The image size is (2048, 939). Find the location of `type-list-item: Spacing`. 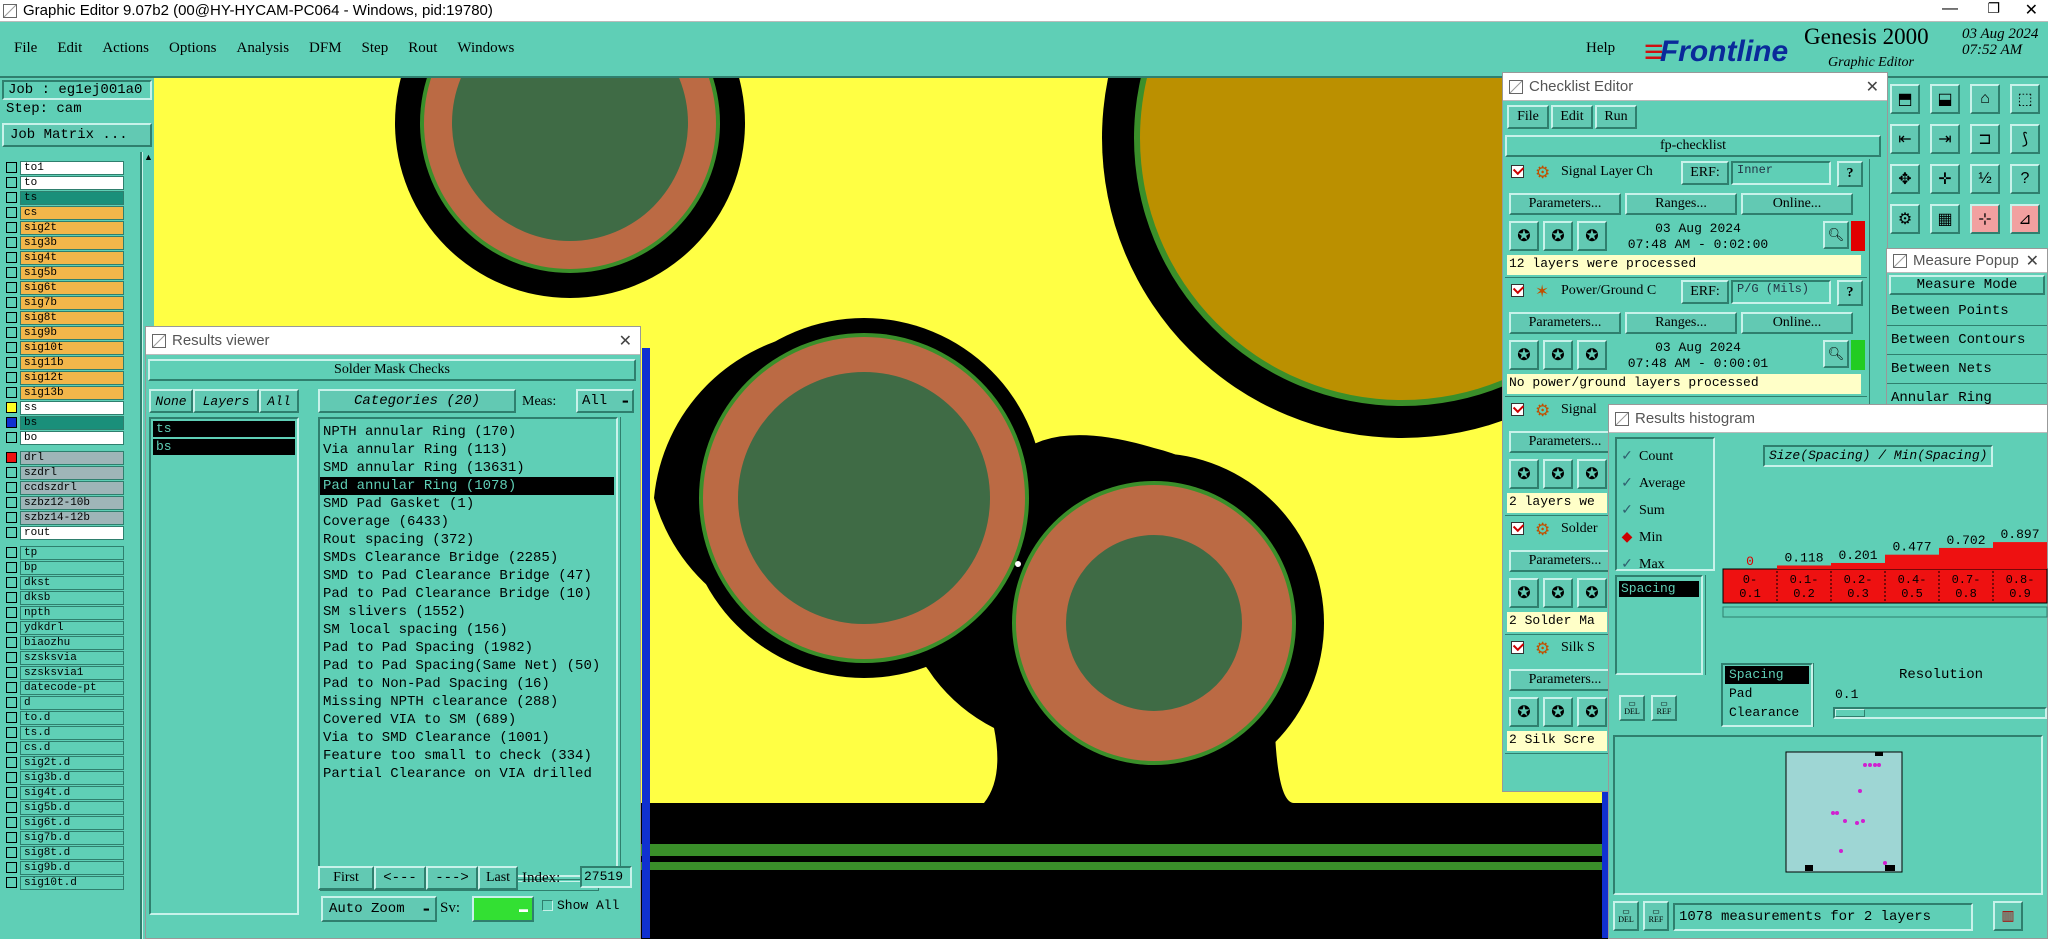

type-list-item: Spacing is located at coordinates (1767, 675).